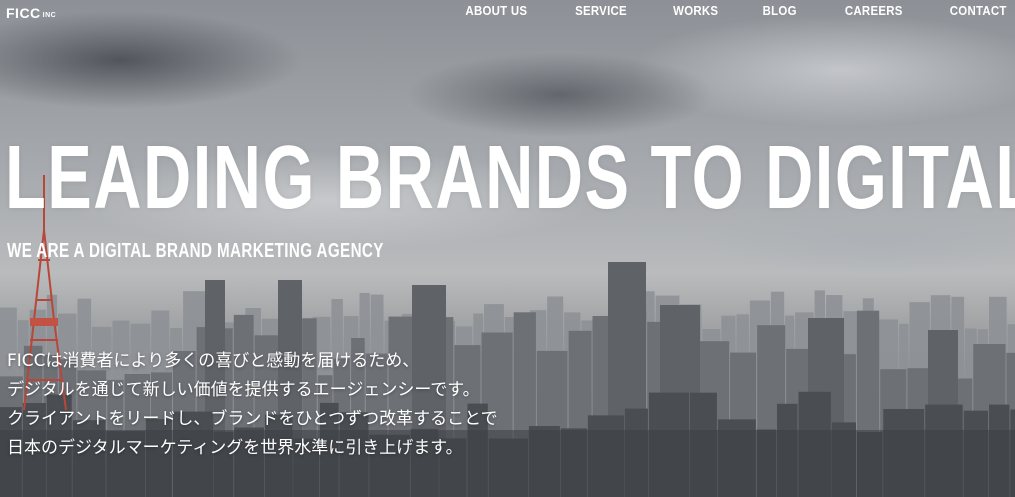 The image size is (1015, 497). What do you see at coordinates (695, 10) in the screenshot?
I see `nav-link-works: WORKS` at bounding box center [695, 10].